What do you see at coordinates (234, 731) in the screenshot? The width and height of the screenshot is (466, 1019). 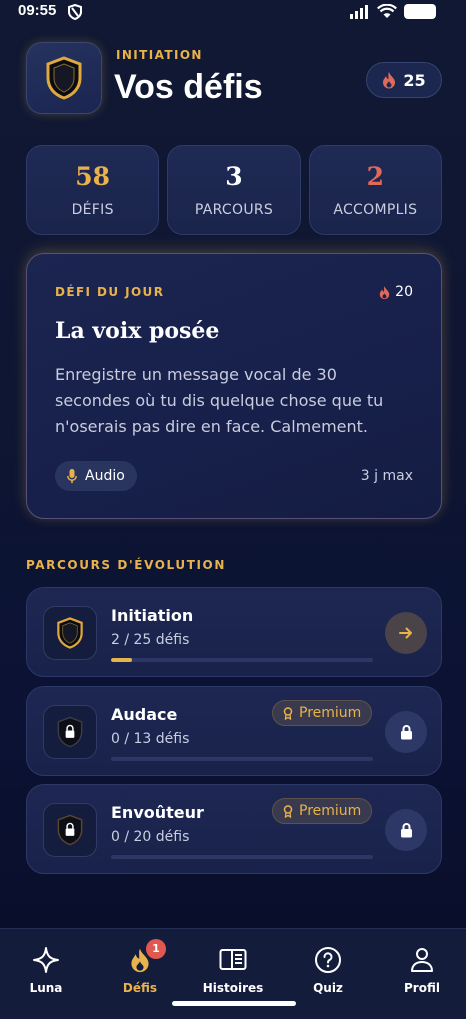 I see `path-card-audace: Audace 0 / 13 défis Premium` at bounding box center [234, 731].